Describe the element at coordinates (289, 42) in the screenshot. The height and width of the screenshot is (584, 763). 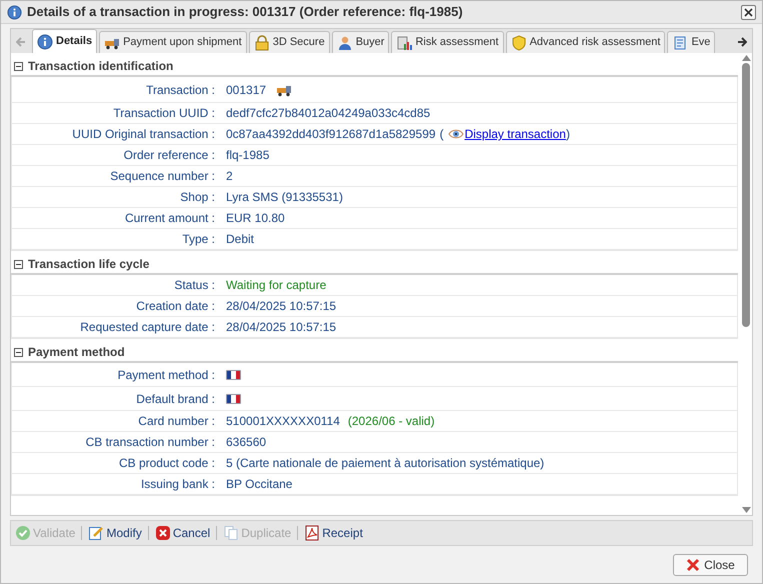
I see `tab: 3D Secure` at that location.